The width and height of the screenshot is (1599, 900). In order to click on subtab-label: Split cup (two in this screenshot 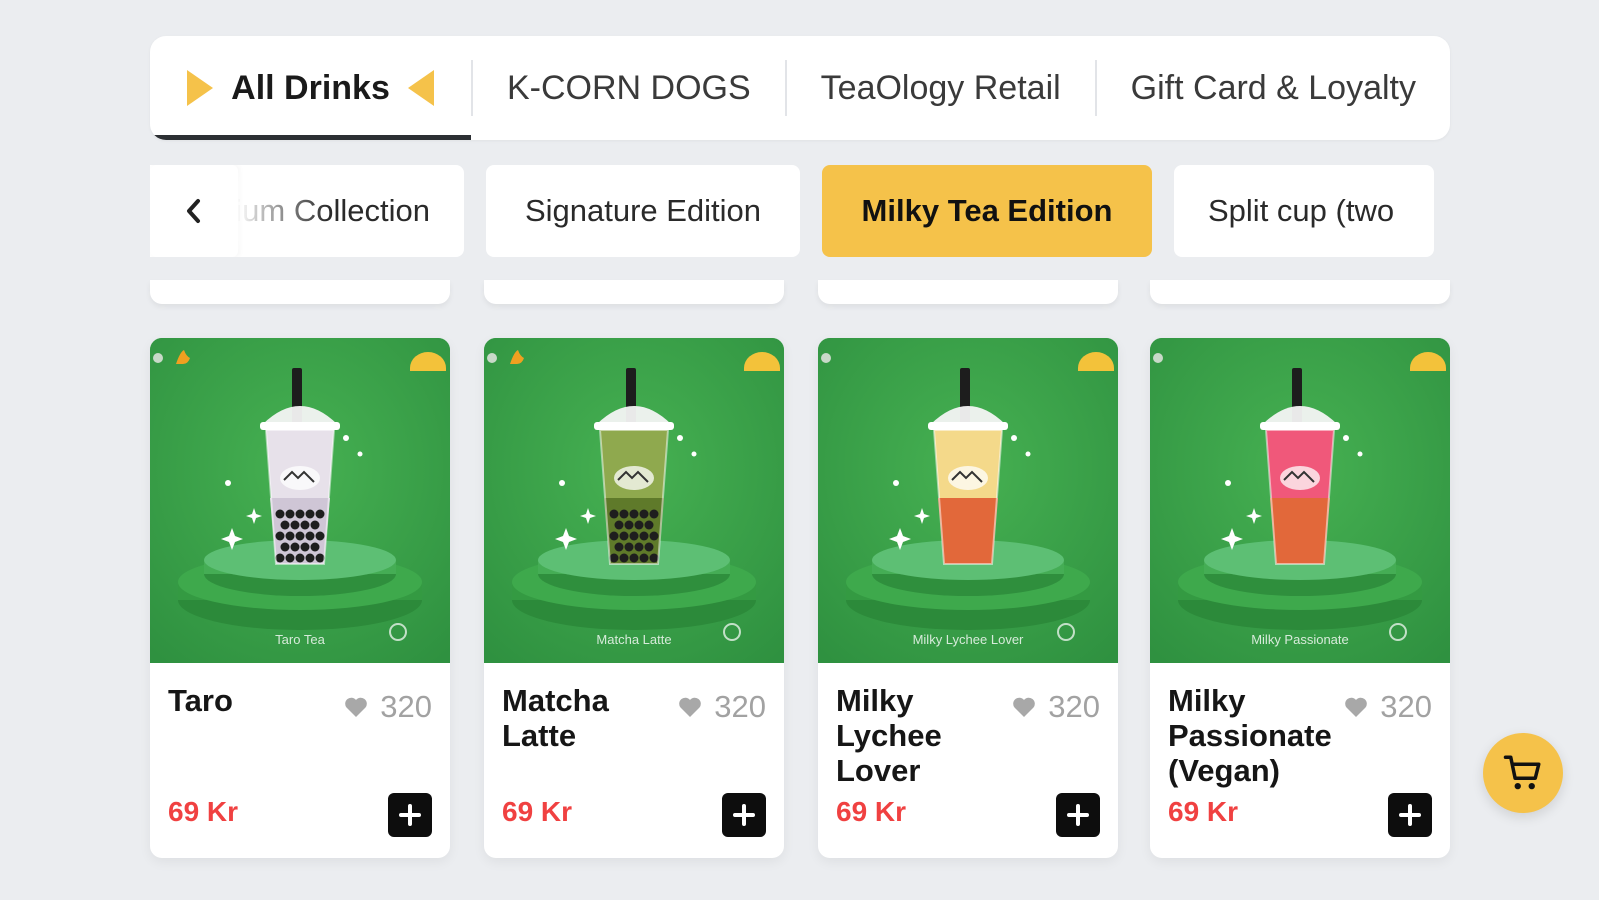, I will do `click(1301, 210)`.